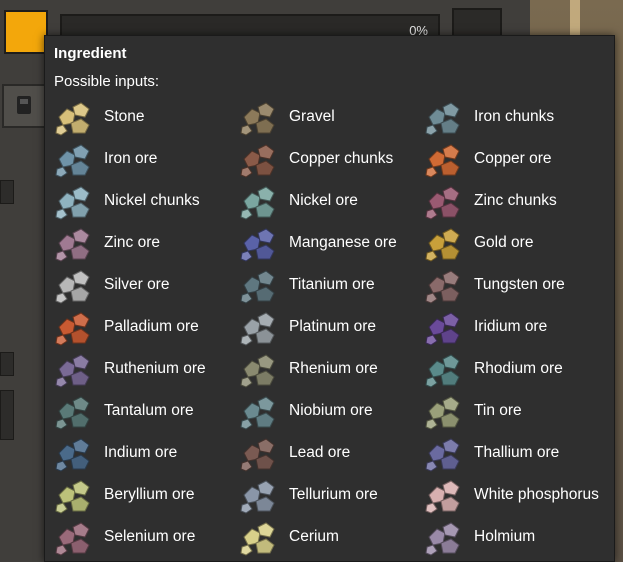 The height and width of the screenshot is (562, 623). I want to click on holmium-icon, so click(442, 539).